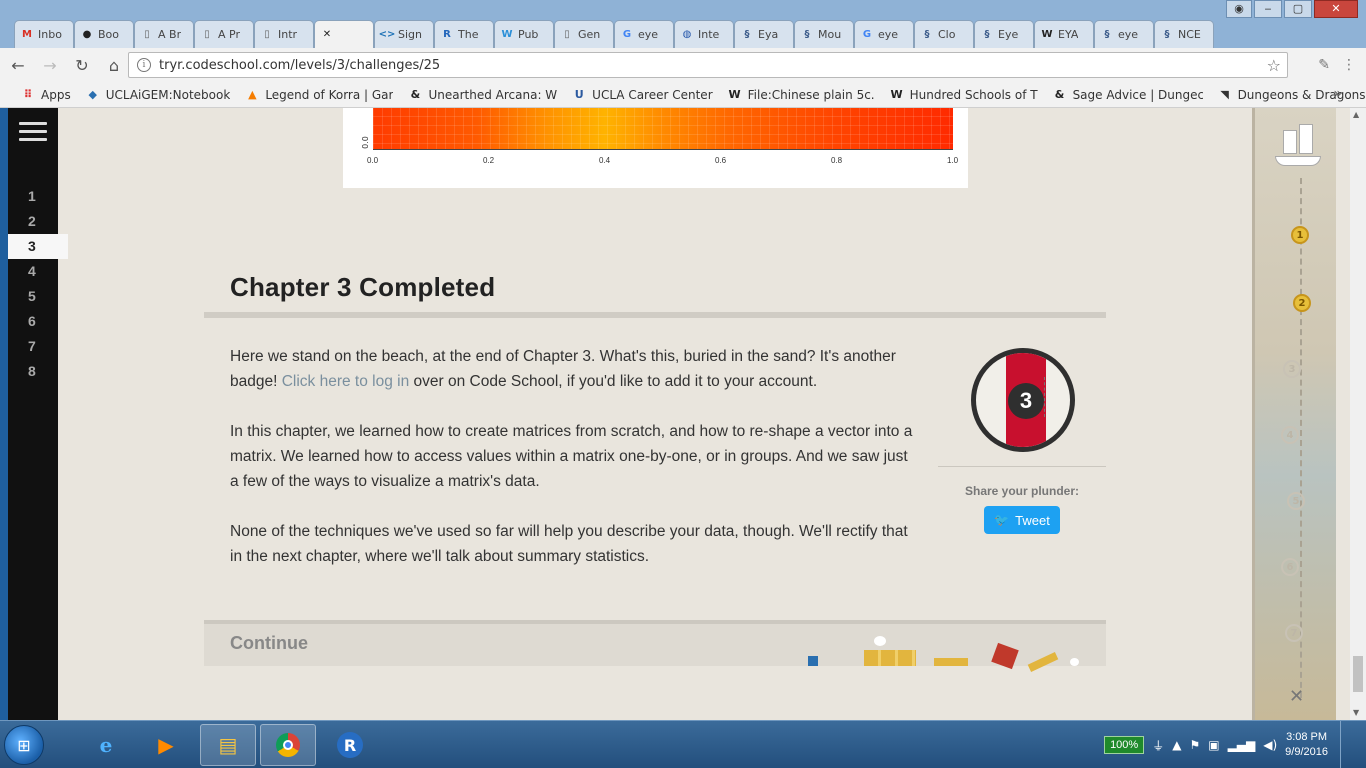 The width and height of the screenshot is (1366, 768). Describe the element at coordinates (18, 65) in the screenshot. I see `back-button: ←` at that location.